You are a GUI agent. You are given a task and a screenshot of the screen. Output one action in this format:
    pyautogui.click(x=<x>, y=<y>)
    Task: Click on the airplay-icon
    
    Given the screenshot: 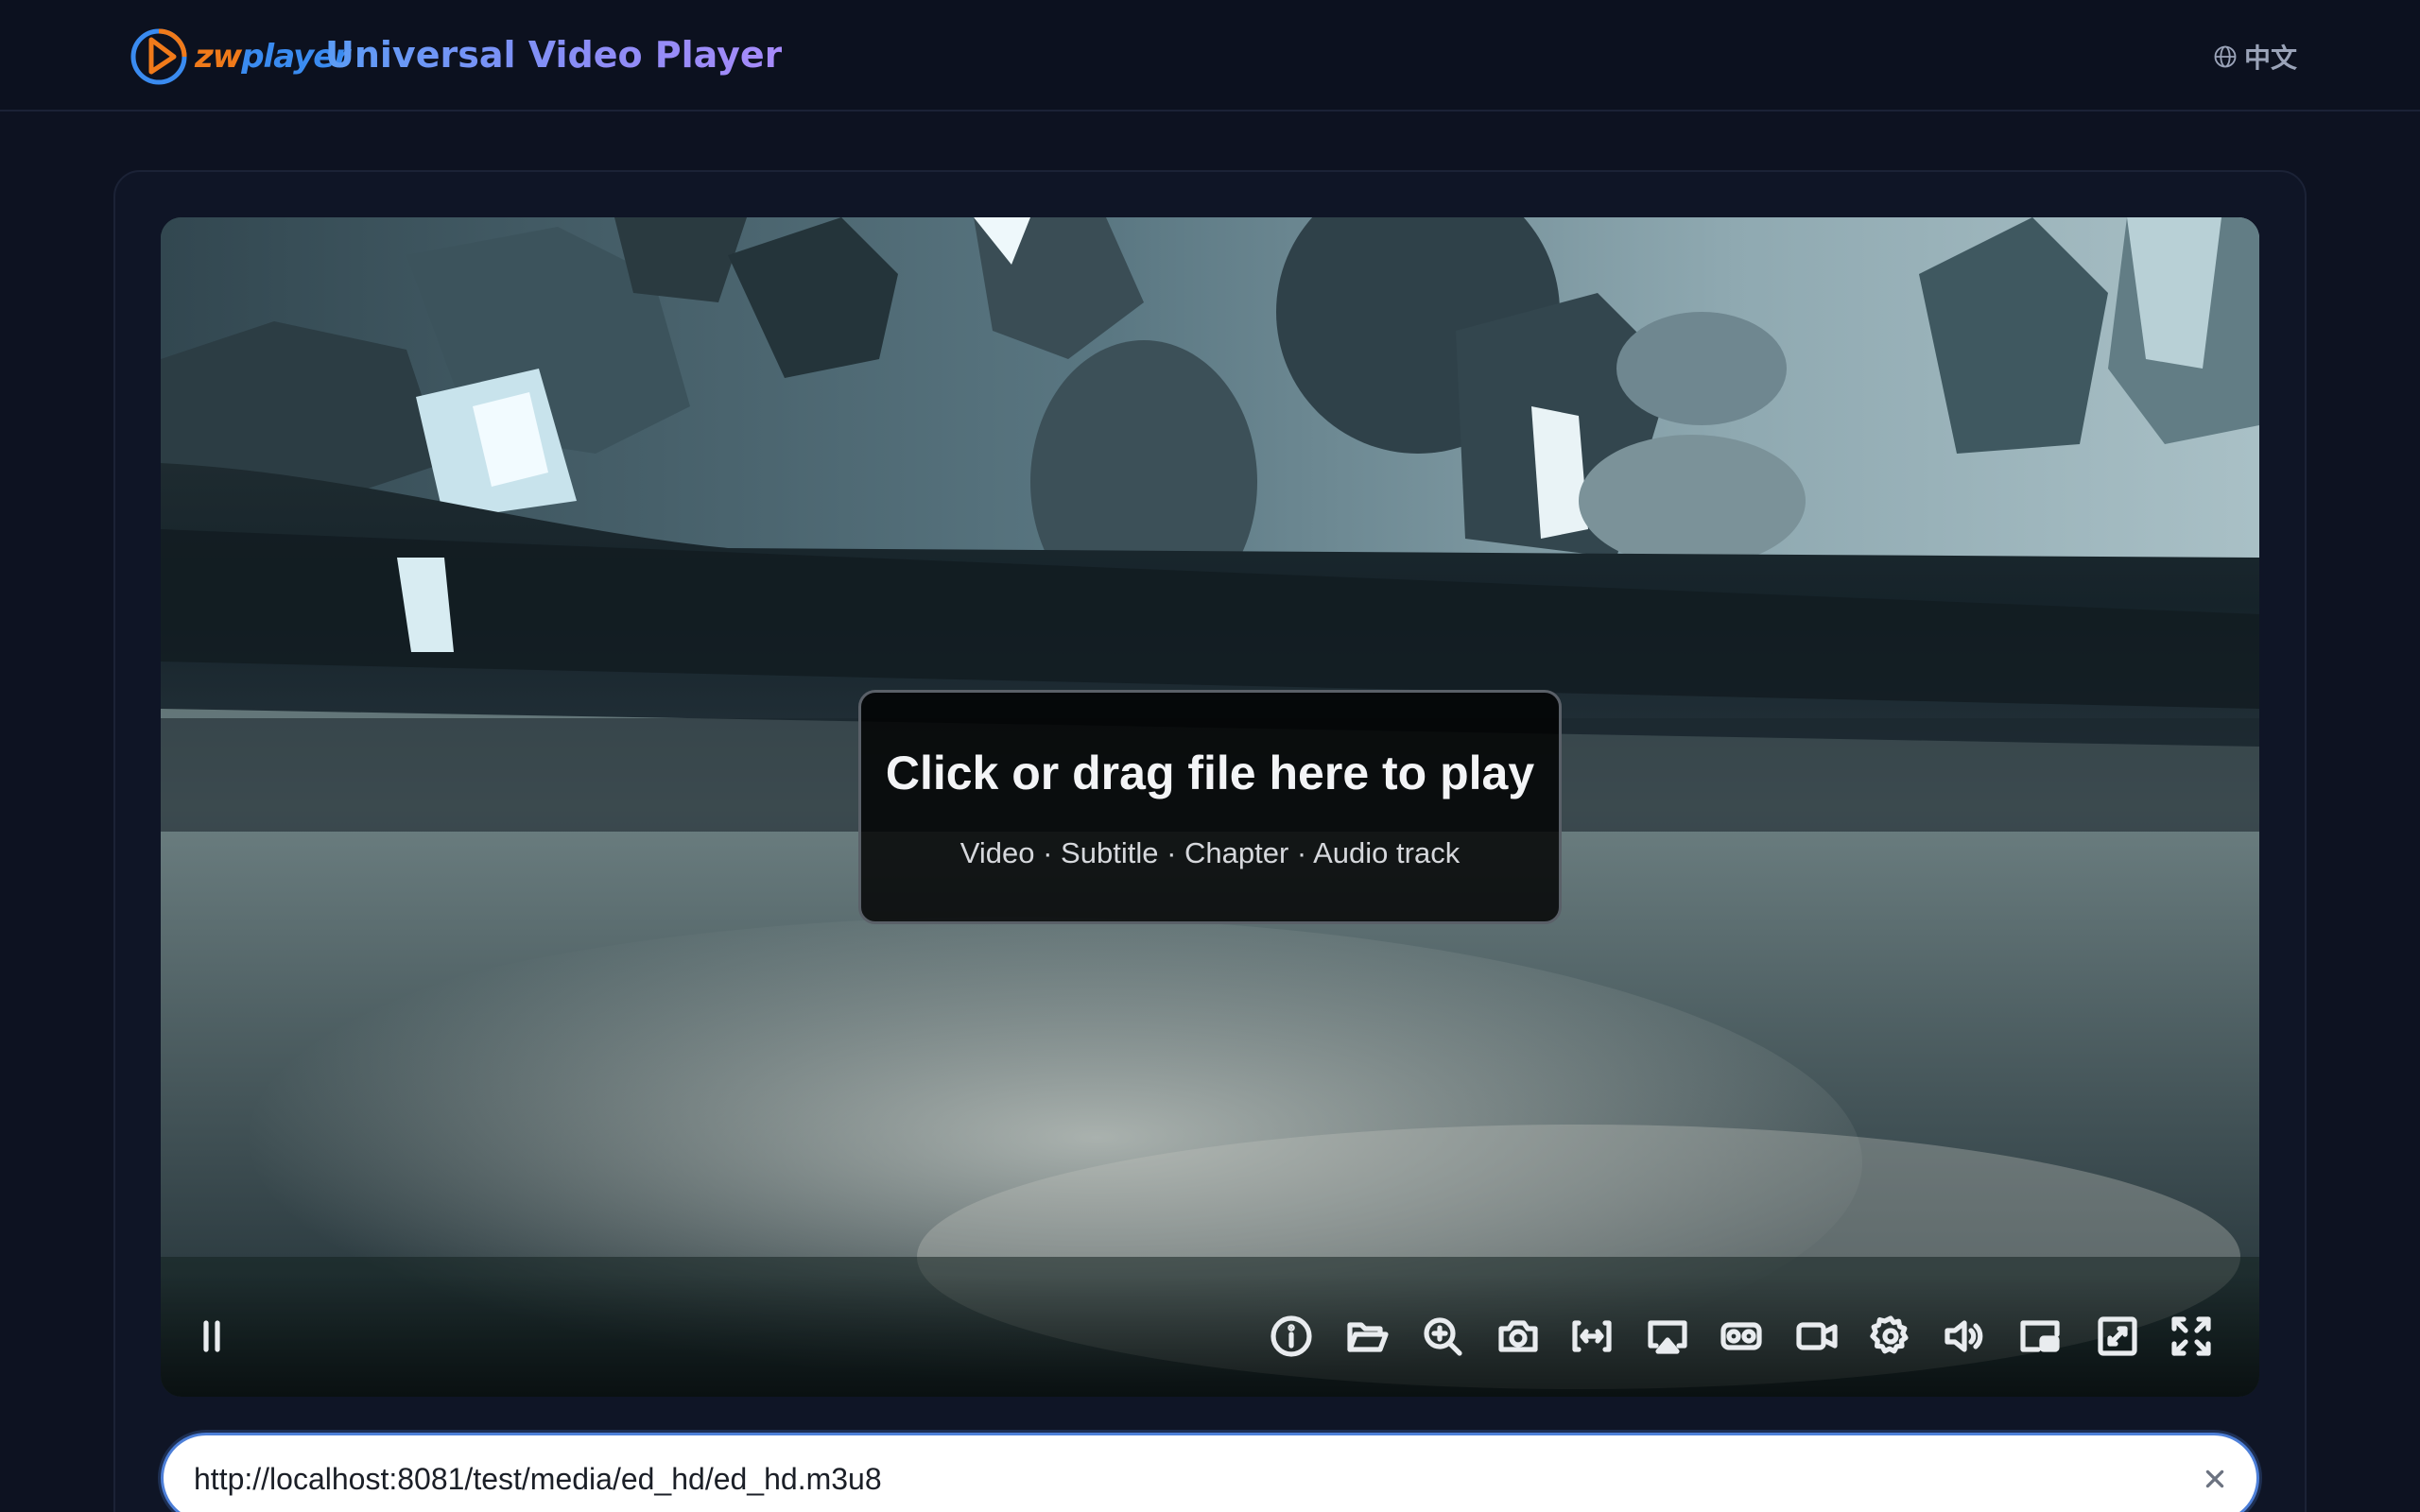 What is the action you would take?
    pyautogui.click(x=1667, y=1337)
    